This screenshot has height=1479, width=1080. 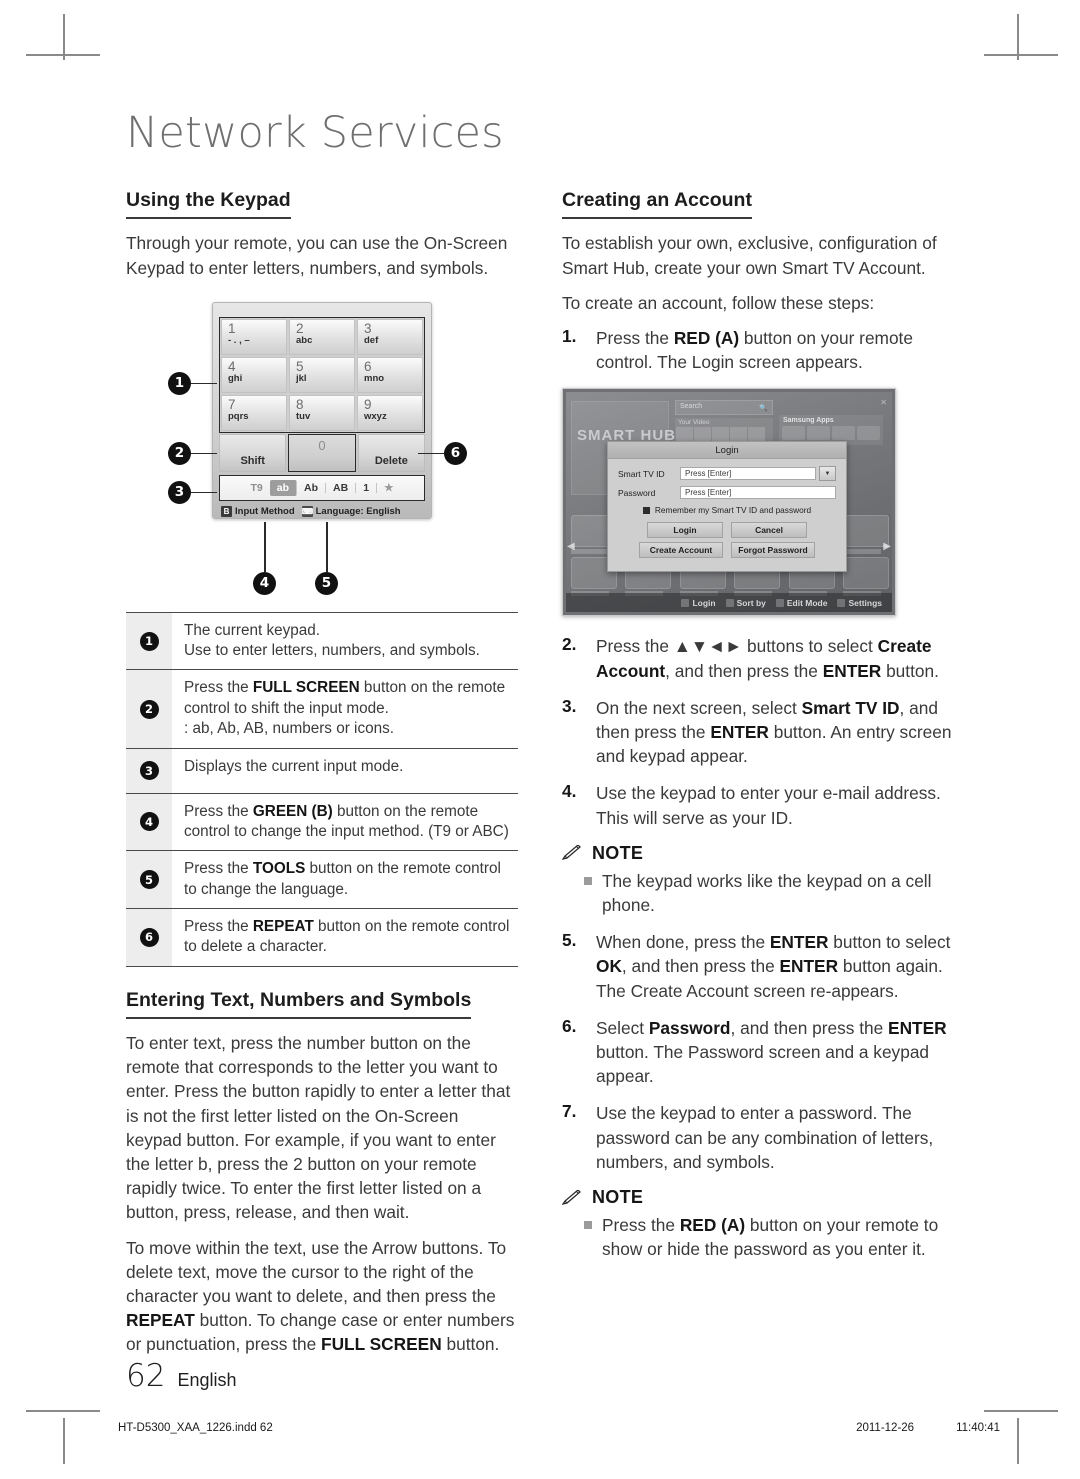 I want to click on close-icon: ✕, so click(x=883, y=402).